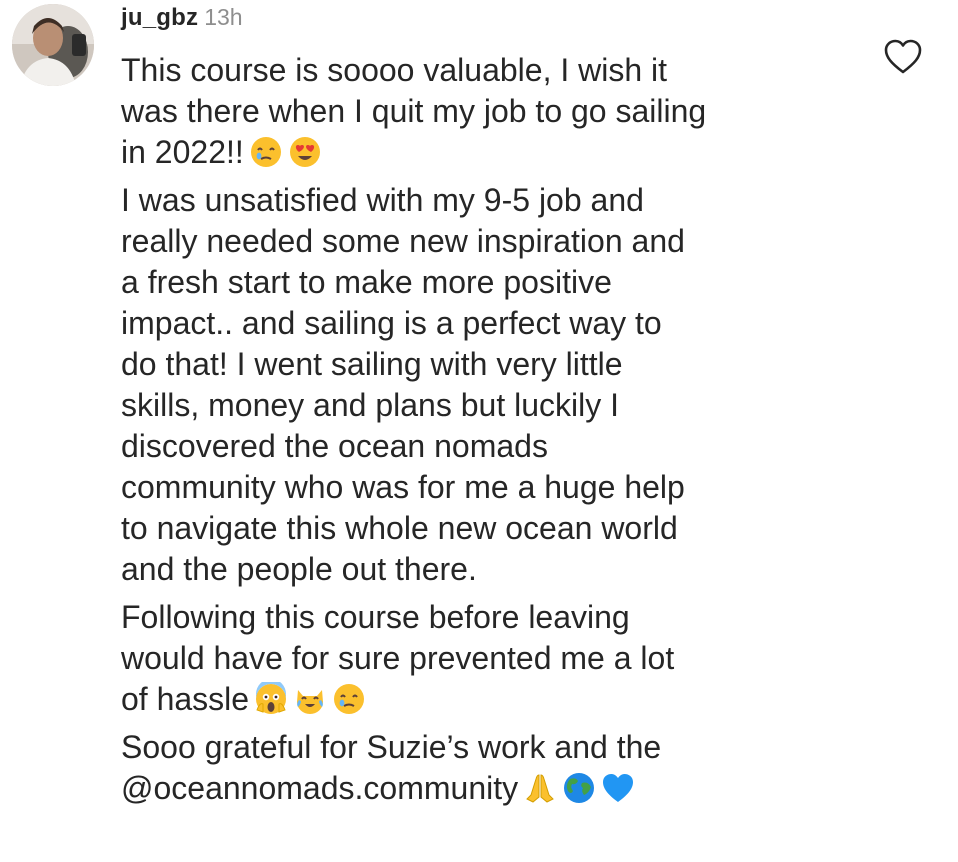  I want to click on comment-line: discovered the ocean nomads, so click(334, 446).